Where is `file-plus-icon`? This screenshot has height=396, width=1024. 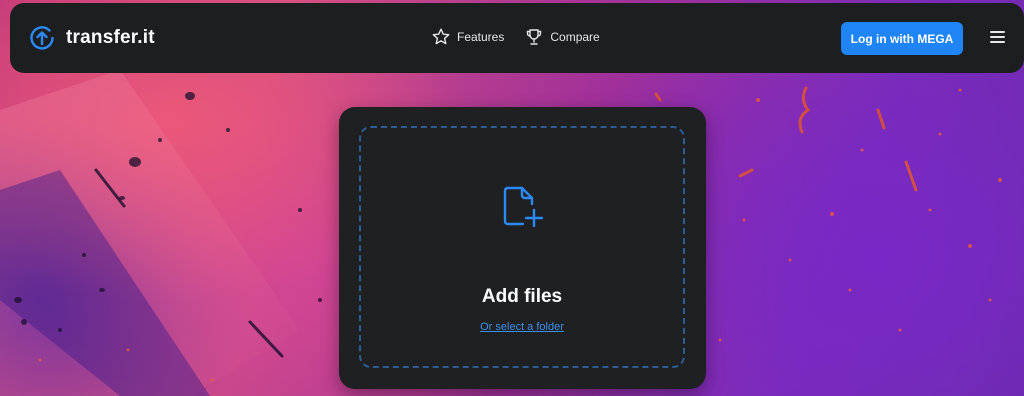 file-plus-icon is located at coordinates (523, 207).